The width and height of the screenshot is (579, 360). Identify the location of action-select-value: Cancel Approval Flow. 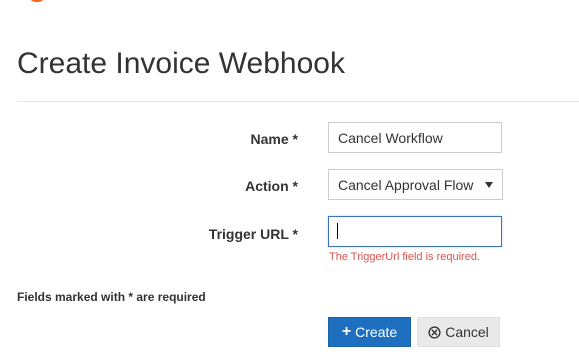
(406, 184).